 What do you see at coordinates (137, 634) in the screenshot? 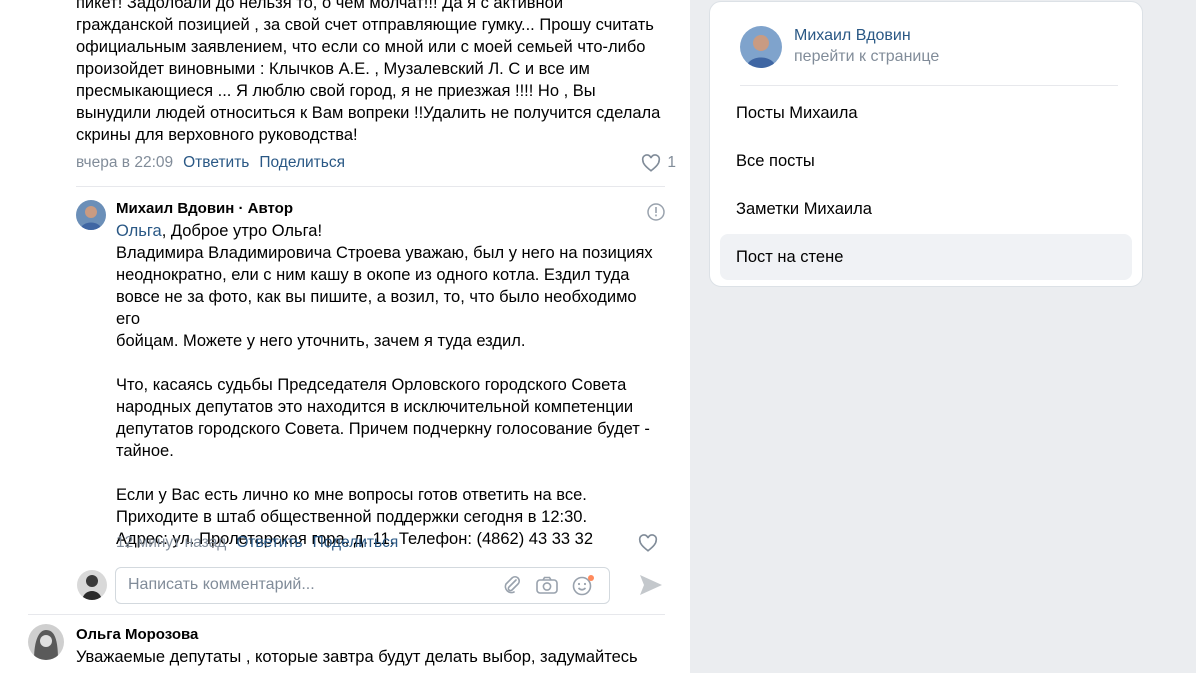
I see `comment-author: Ольга Морозова` at bounding box center [137, 634].